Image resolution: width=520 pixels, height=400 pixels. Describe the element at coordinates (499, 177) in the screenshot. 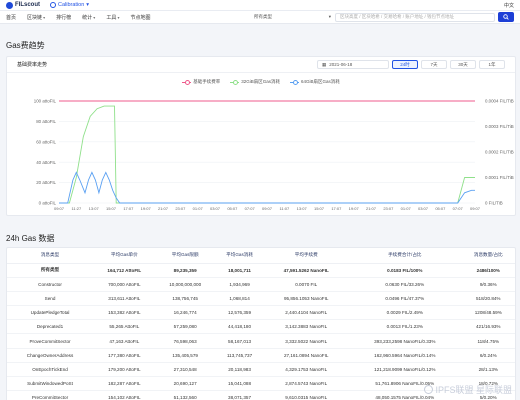

I see `y-tick-label-right: 0.0001 FIL/TiB` at that location.